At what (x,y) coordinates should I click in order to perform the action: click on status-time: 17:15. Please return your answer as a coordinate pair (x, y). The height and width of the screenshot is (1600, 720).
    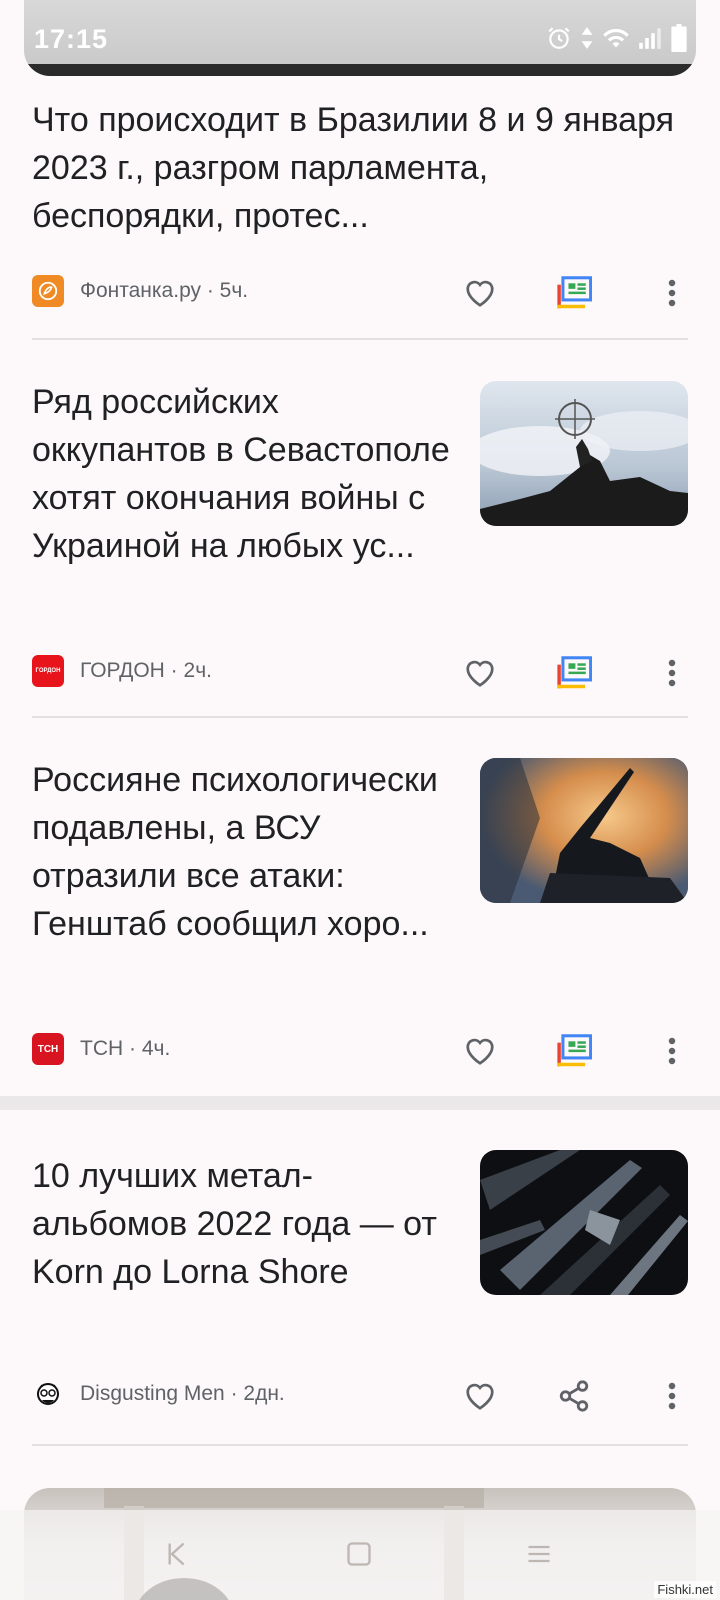
    Looking at the image, I should click on (71, 39).